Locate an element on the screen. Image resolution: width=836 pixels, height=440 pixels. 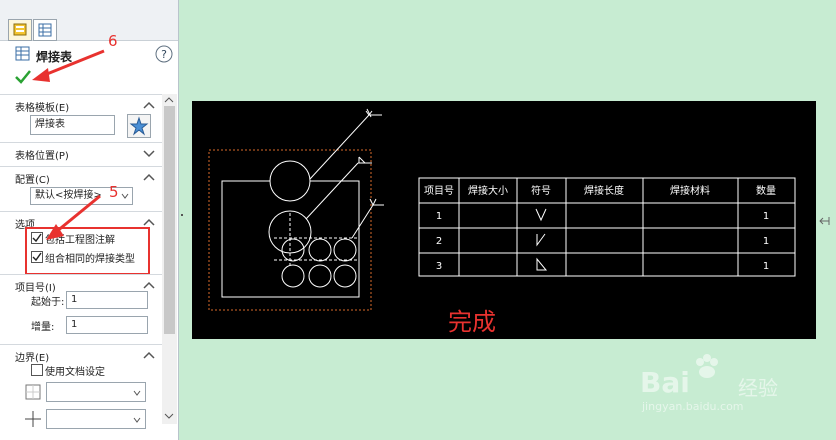
weld-table: 项目号 焊接大小 符号 焊接长度 焊接材料 数量 1 2 3 1 1 1 is located at coordinates (607, 227).